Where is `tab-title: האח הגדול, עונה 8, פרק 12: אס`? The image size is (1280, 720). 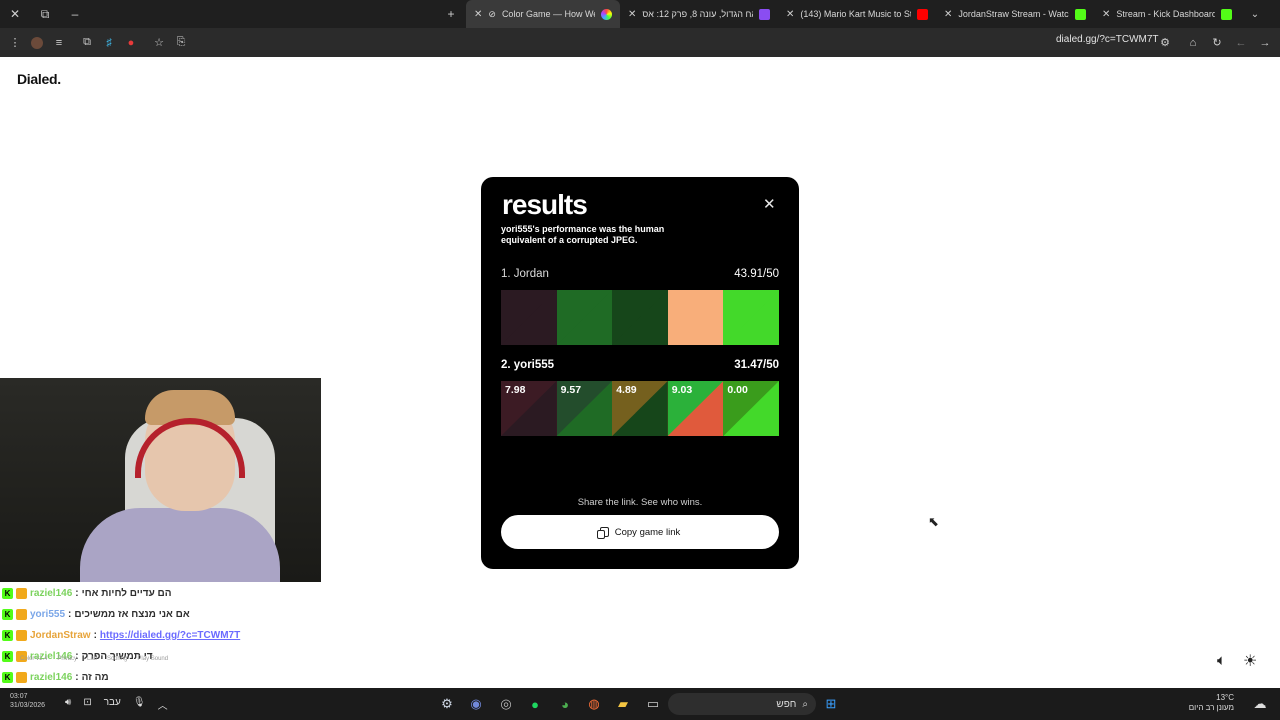
tab-title: האח הגדול, עונה 8, פרק 12: אס is located at coordinates (697, 14).